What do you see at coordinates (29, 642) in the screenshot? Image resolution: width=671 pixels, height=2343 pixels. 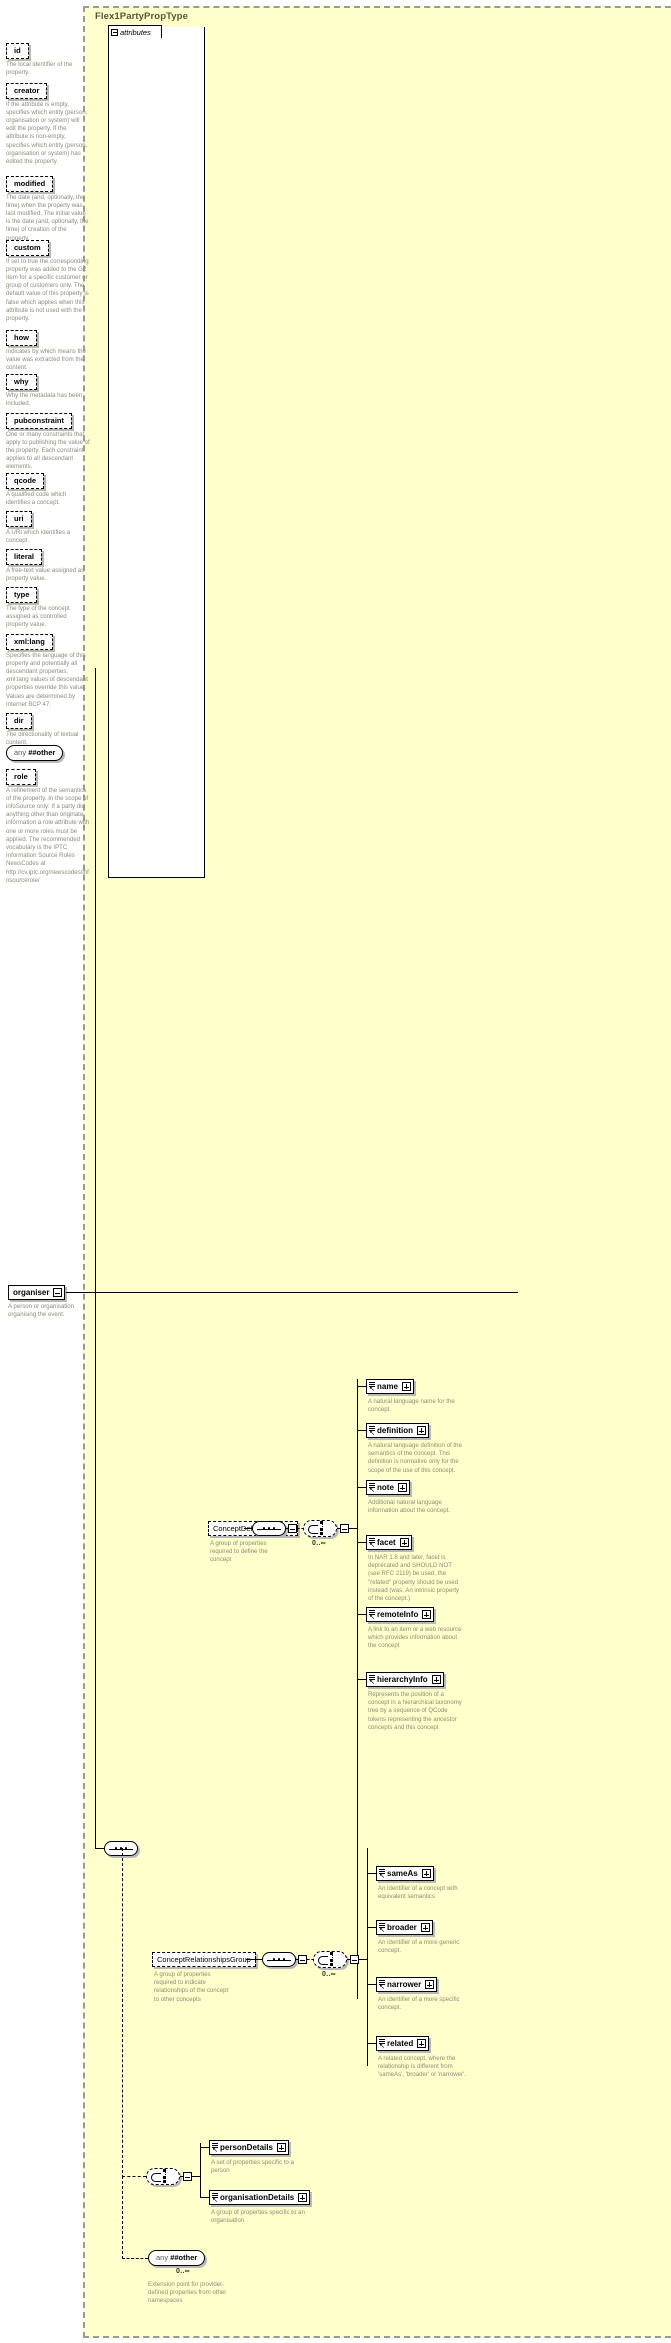 I see `attribute-name: xml:lang` at bounding box center [29, 642].